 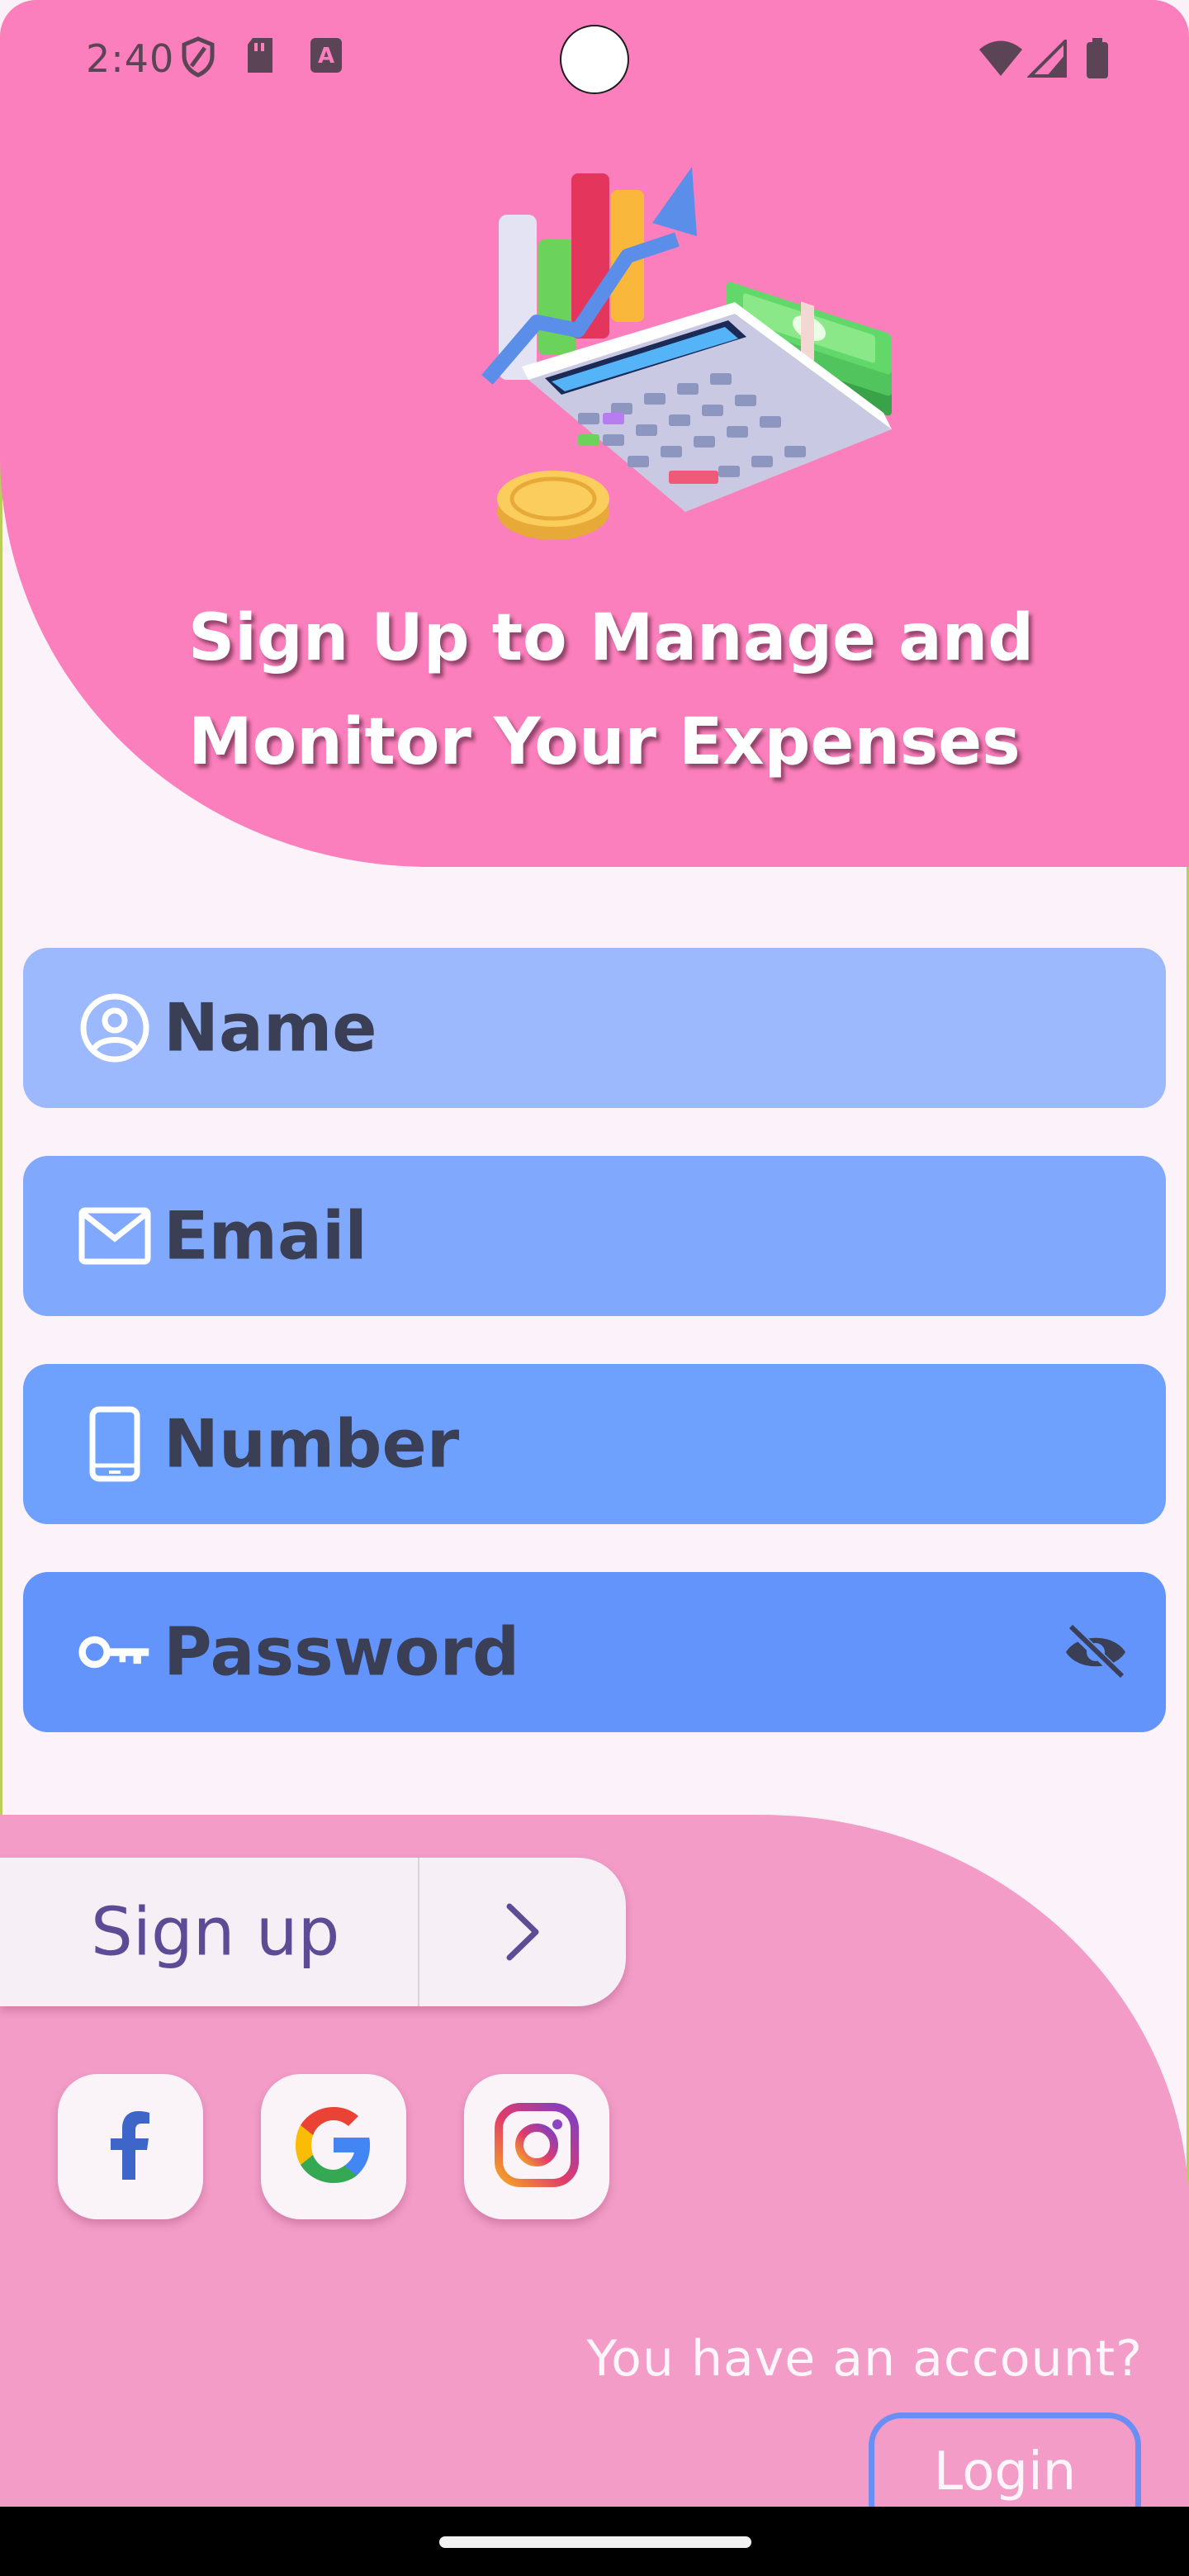 I want to click on email-placeholder: Email, so click(x=265, y=1236).